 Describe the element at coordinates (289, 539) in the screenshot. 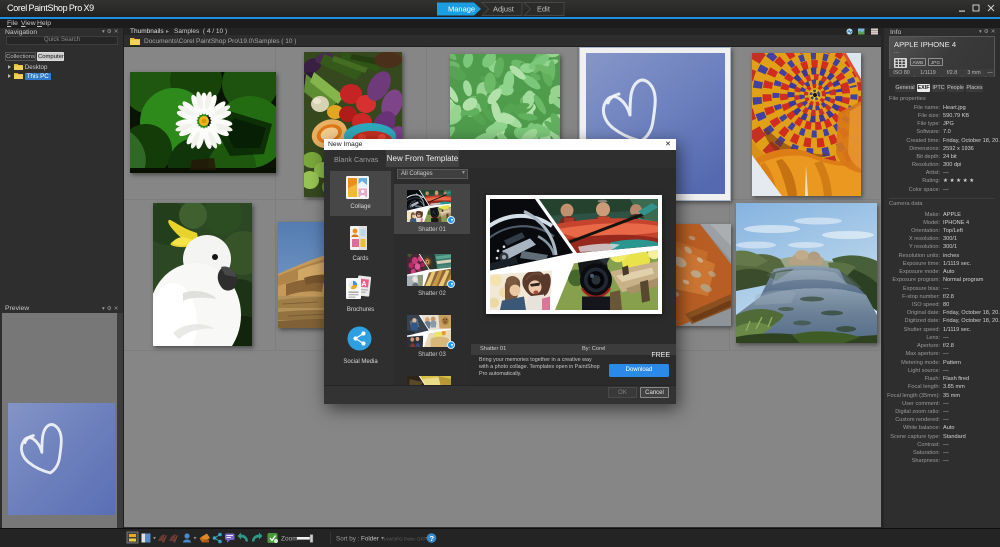

I see `svg-text: Zoom` at that location.